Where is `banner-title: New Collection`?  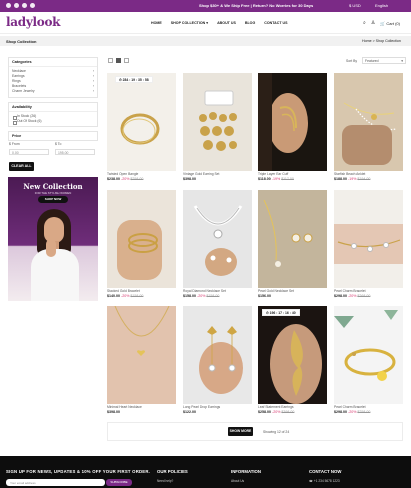 banner-title: New Collection is located at coordinates (53, 186).